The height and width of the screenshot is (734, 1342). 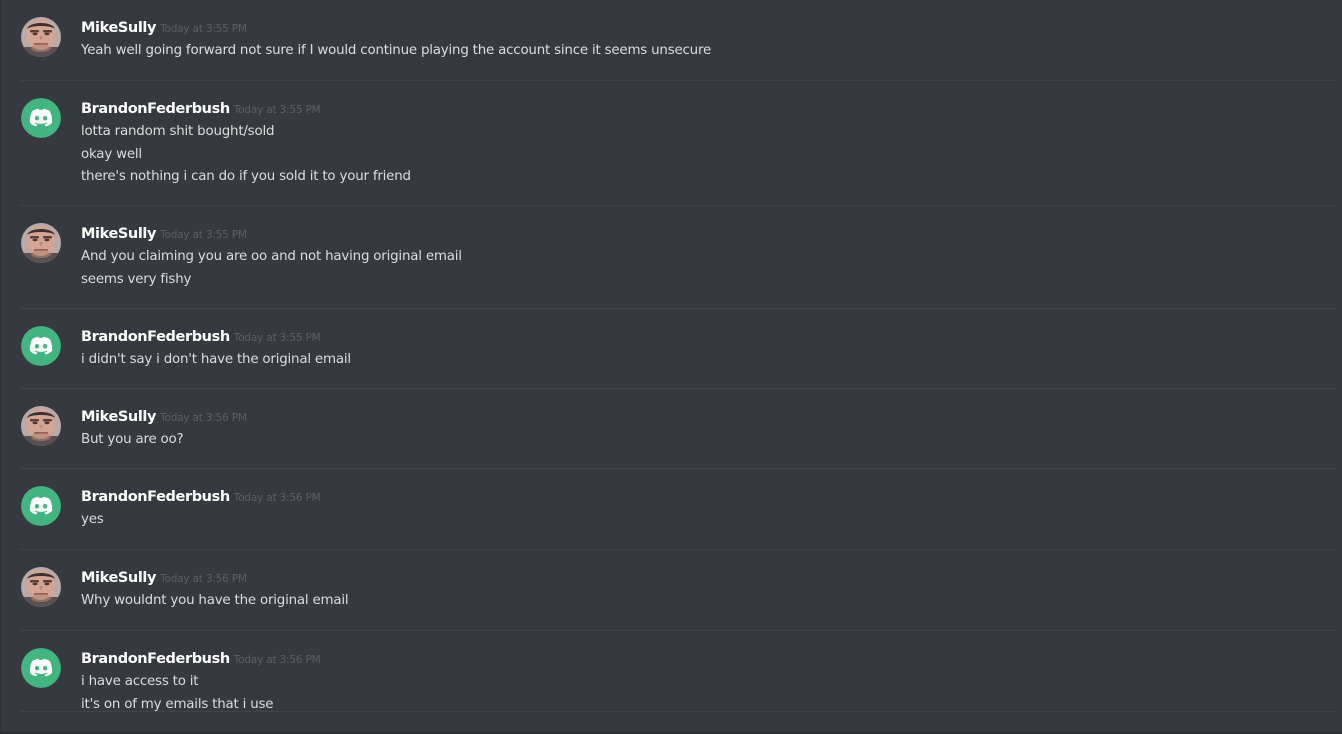 What do you see at coordinates (111, 154) in the screenshot?
I see `message-text: okay well` at bounding box center [111, 154].